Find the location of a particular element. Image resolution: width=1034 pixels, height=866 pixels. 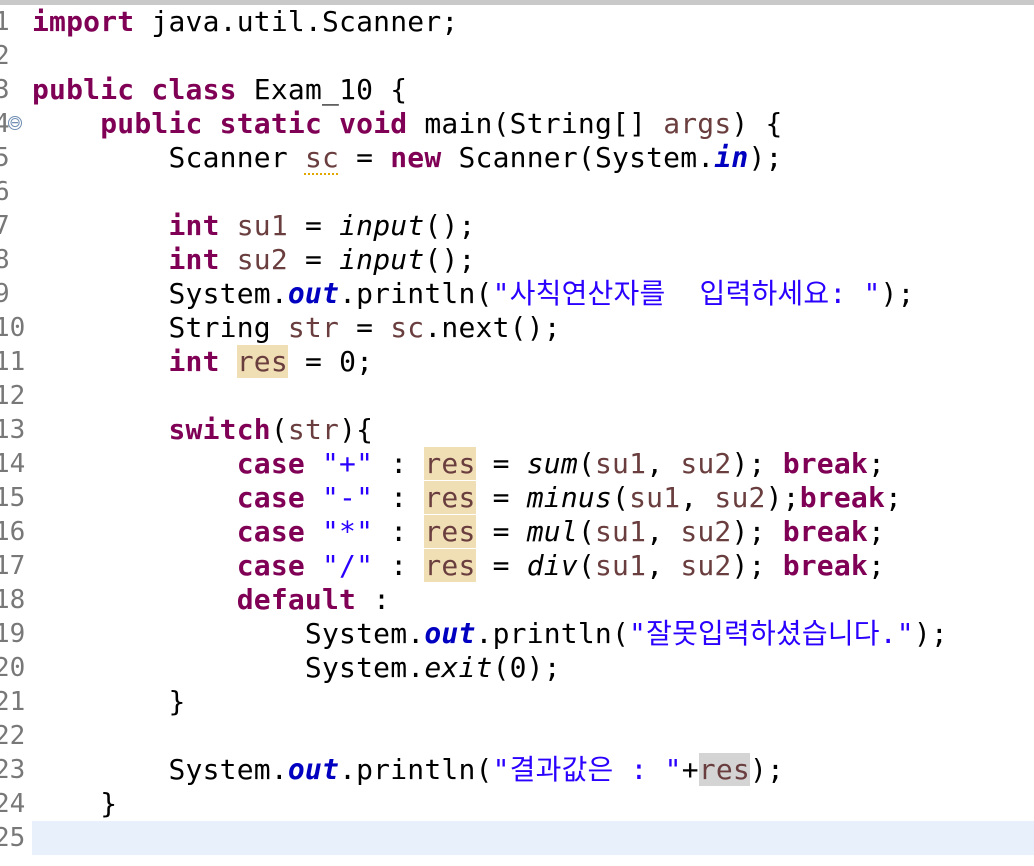

code-line-9: 9 System.out.println("사칙연산자를 입력하세요: "); is located at coordinates (517, 294).